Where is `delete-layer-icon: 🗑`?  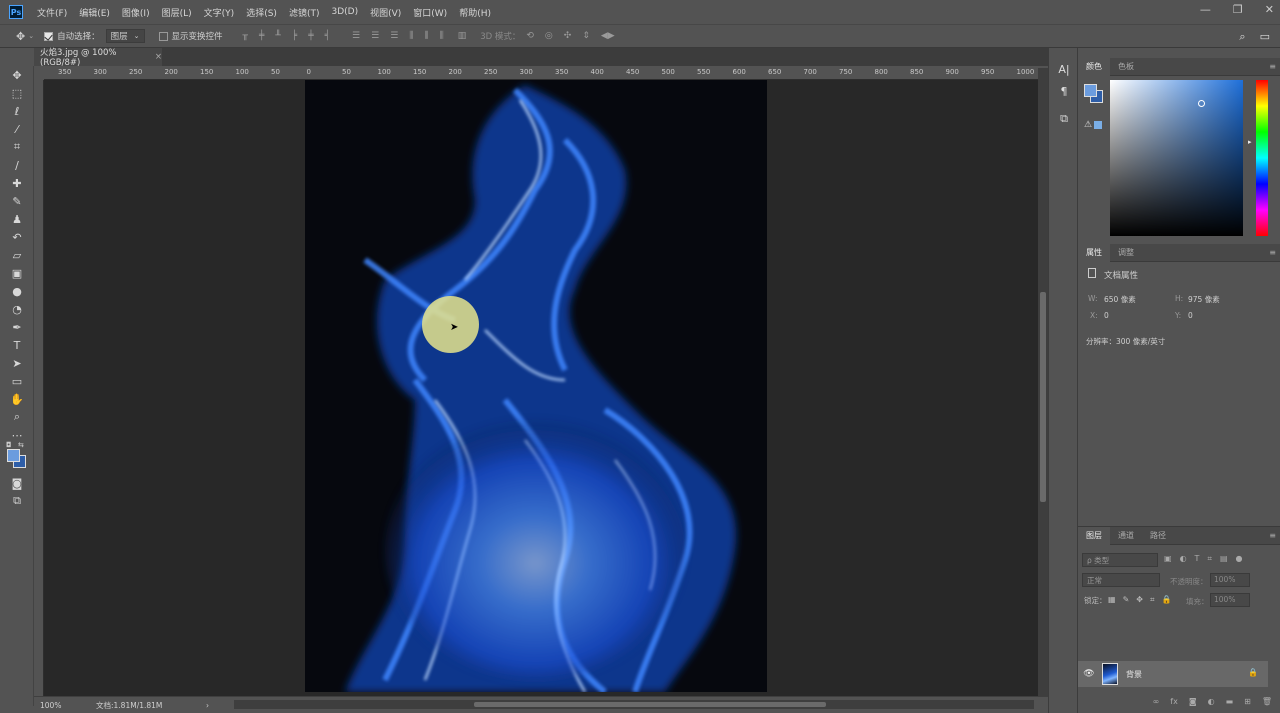 delete-layer-icon: 🗑 is located at coordinates (1267, 704).